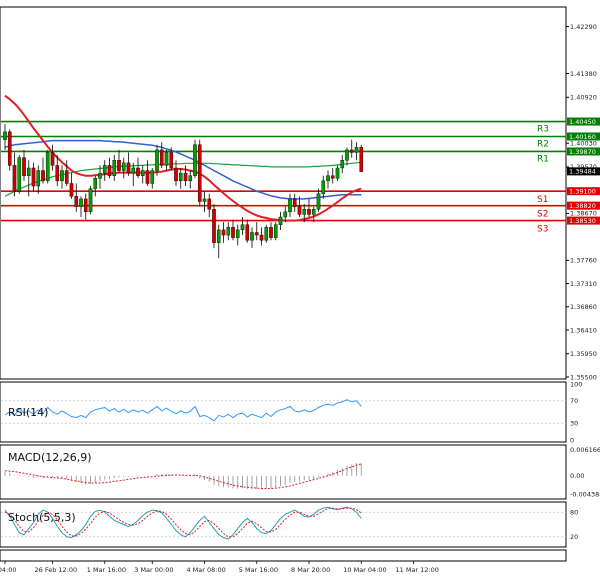 This screenshot has height=579, width=600. Describe the element at coordinates (106, 570) in the screenshot. I see `time-tick-label: 1 Mar 16:00` at that location.